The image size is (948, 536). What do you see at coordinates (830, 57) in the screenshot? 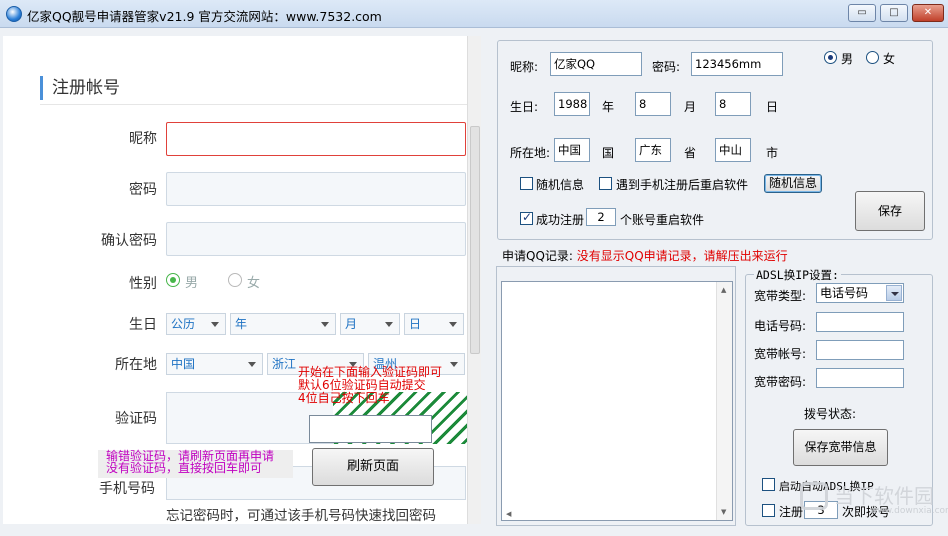
I see `male-radio` at bounding box center [830, 57].